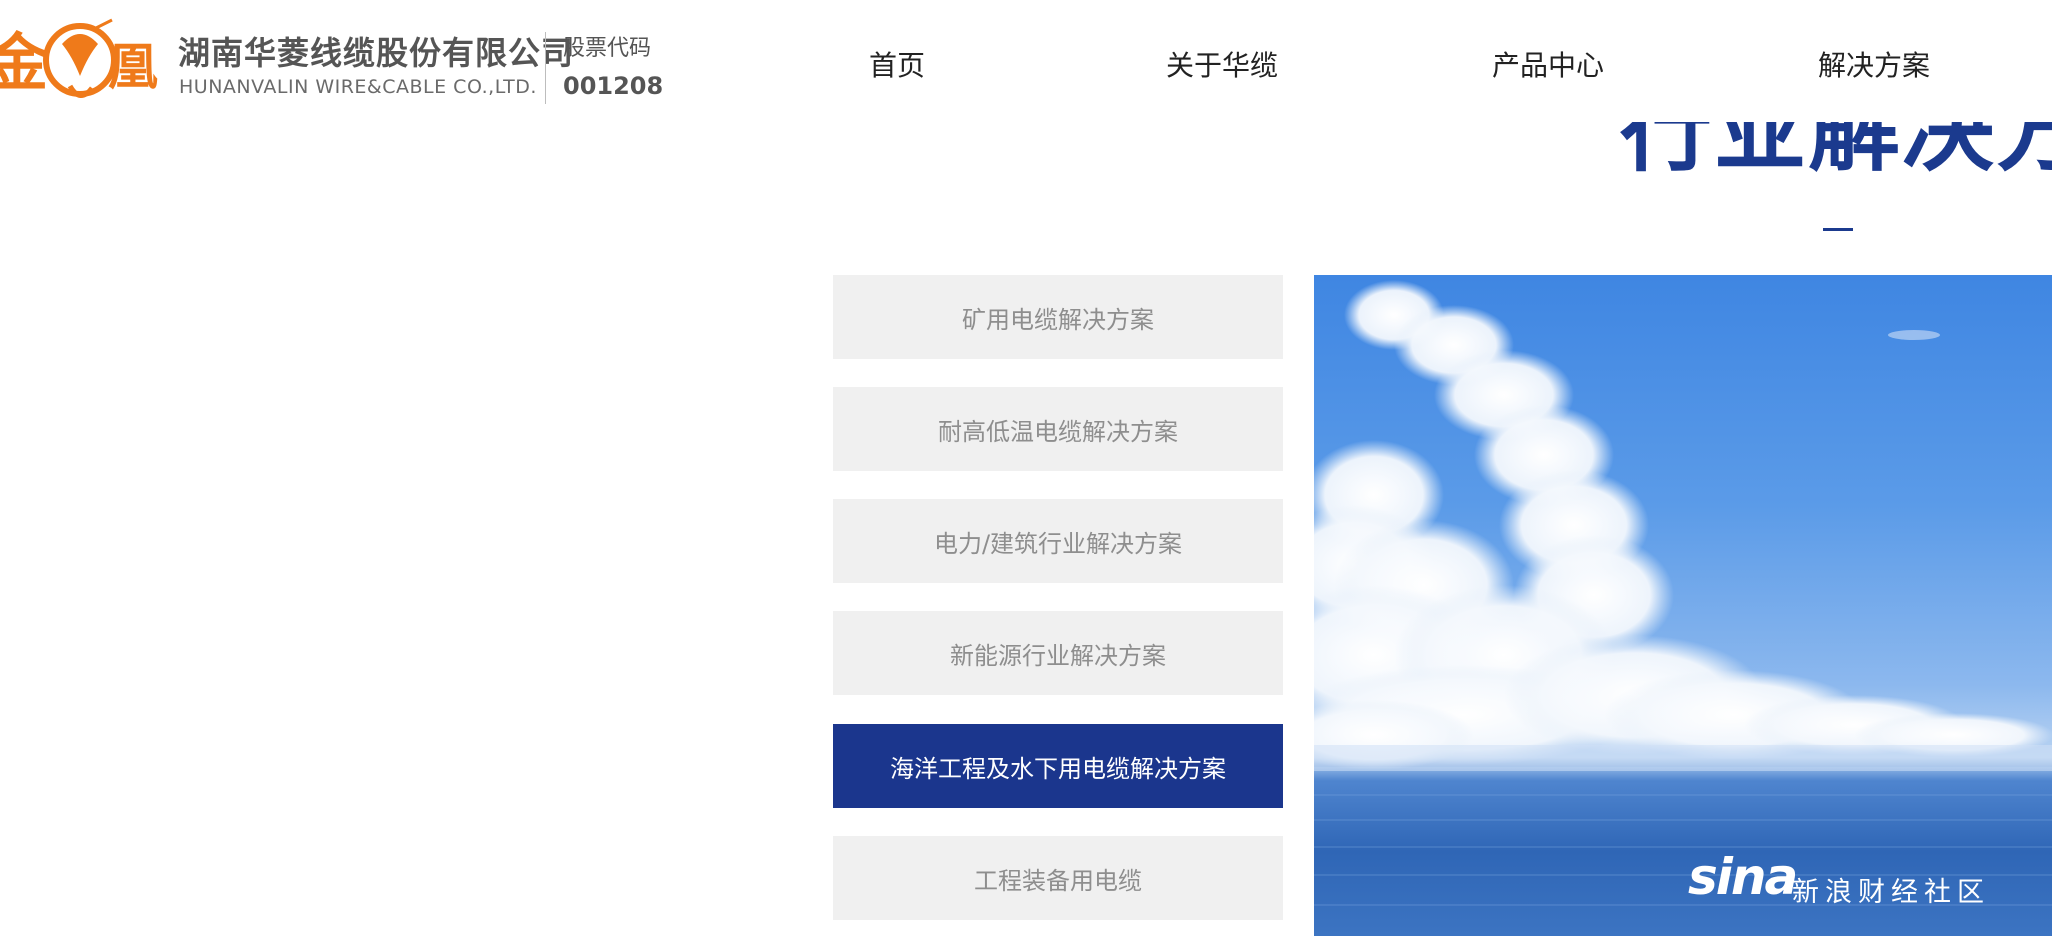 Image resolution: width=2052 pixels, height=936 pixels. I want to click on stock-code-value: 001208, so click(613, 86).